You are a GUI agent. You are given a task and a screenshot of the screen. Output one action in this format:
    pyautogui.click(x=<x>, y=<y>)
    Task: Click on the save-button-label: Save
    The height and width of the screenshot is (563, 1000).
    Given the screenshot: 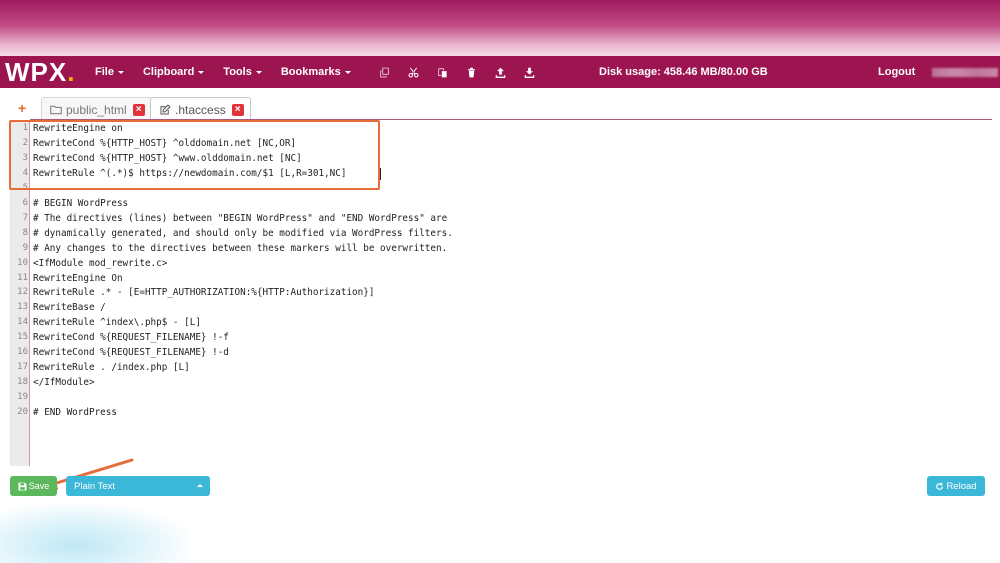 What is the action you would take?
    pyautogui.click(x=39, y=486)
    